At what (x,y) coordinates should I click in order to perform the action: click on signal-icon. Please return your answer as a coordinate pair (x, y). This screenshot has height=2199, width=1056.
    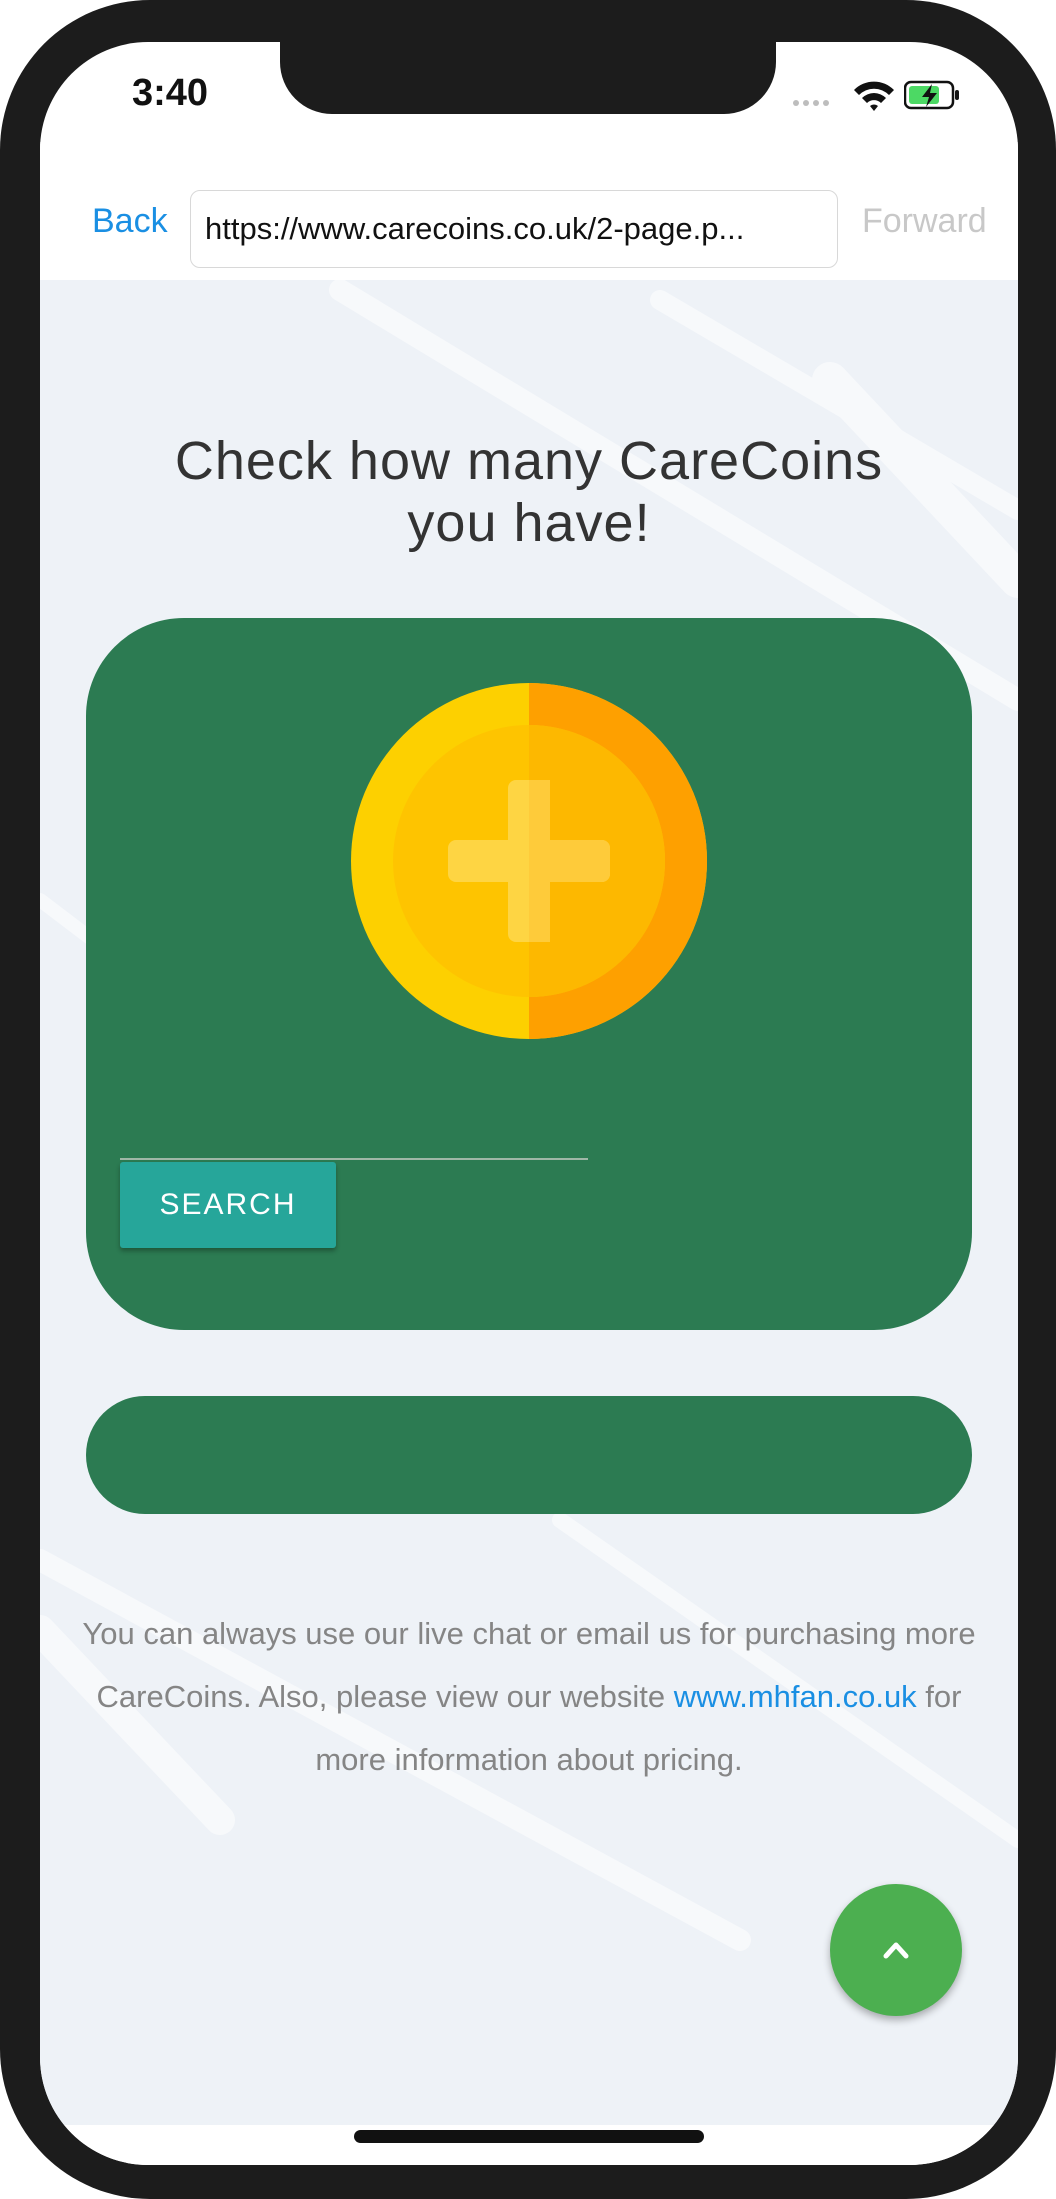
    Looking at the image, I should click on (811, 103).